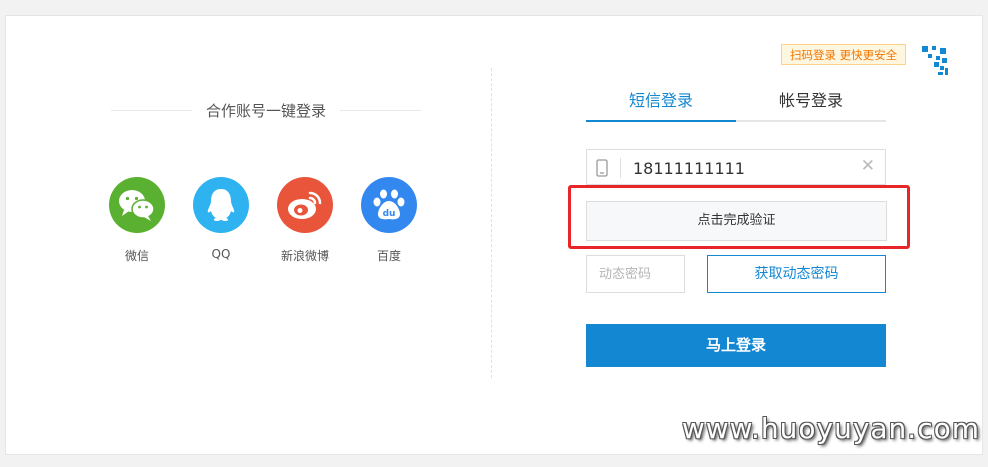 This screenshot has width=988, height=467. Describe the element at coordinates (736, 221) in the screenshot. I see `captcha-verify-button: 点击完成验证` at that location.